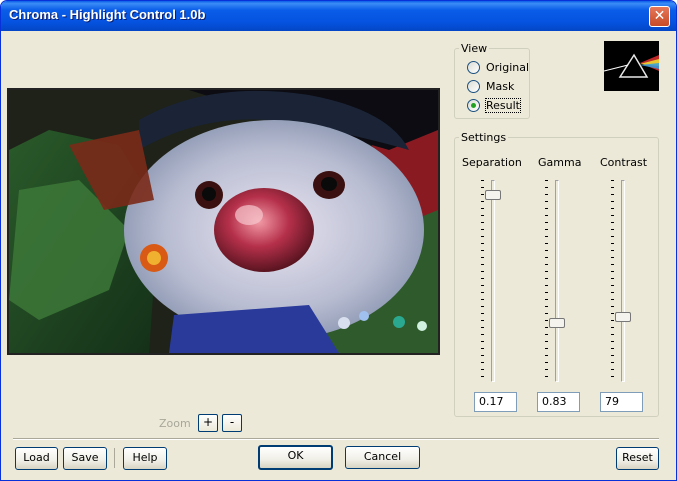 This screenshot has height=481, width=677. I want to click on radio-mask-circle, so click(473, 86).